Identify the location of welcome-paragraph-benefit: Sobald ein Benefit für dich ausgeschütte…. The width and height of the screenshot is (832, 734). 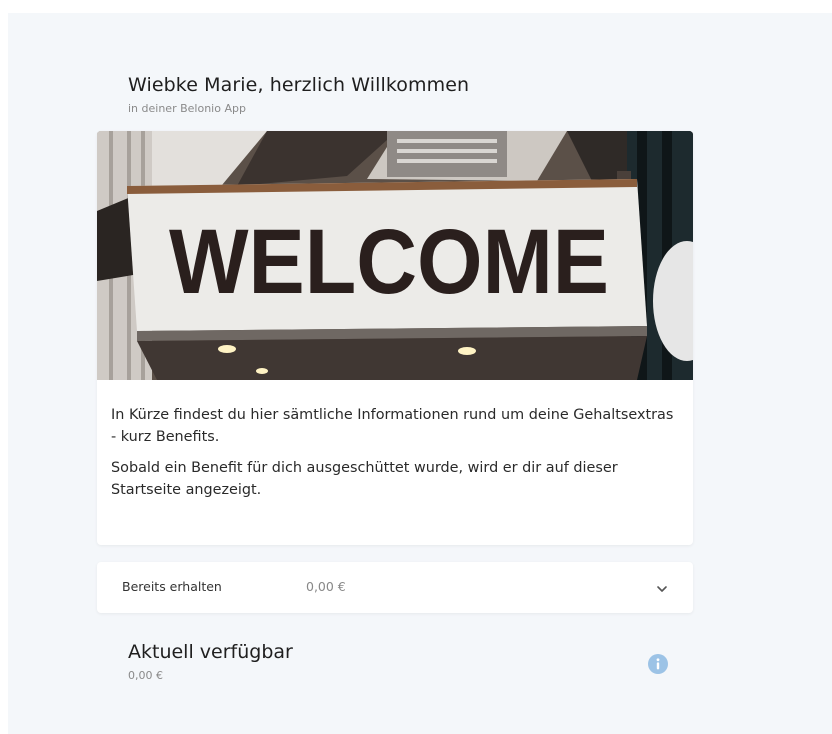
(364, 479).